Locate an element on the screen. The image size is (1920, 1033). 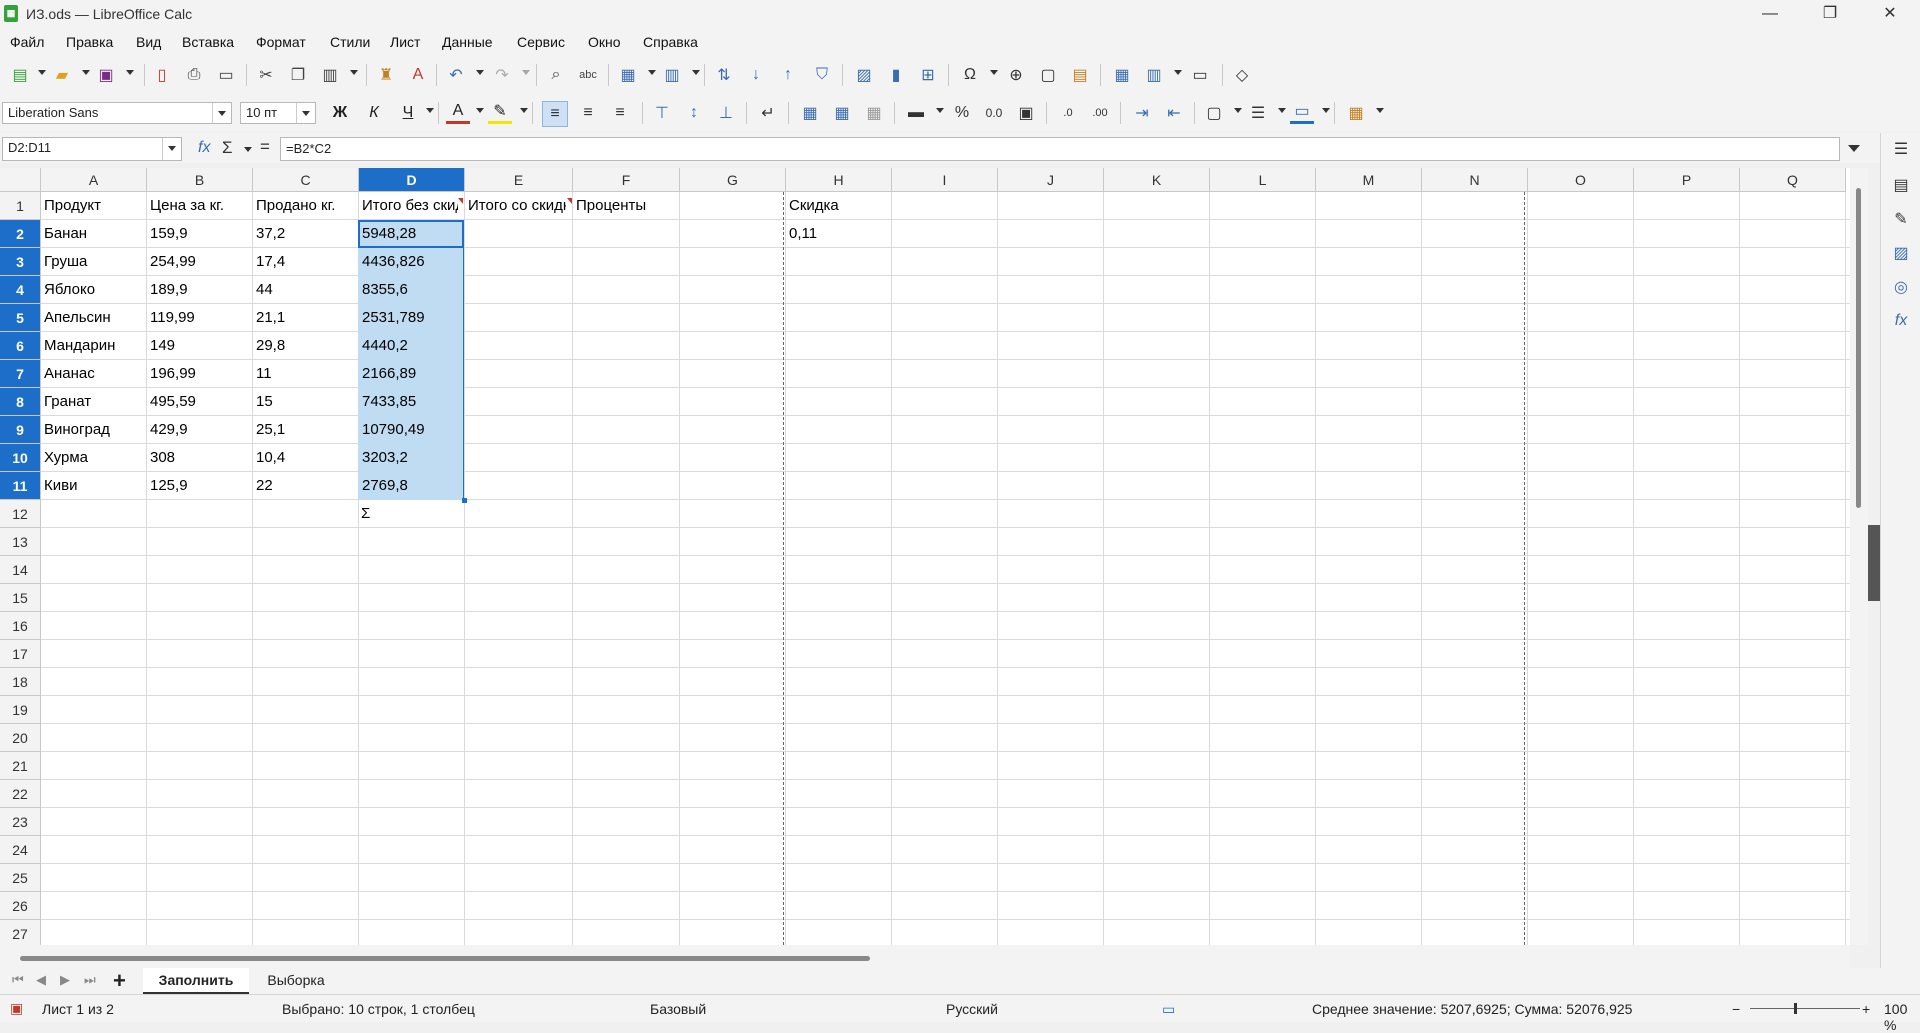
menu-styles: Стили is located at coordinates (350, 42).